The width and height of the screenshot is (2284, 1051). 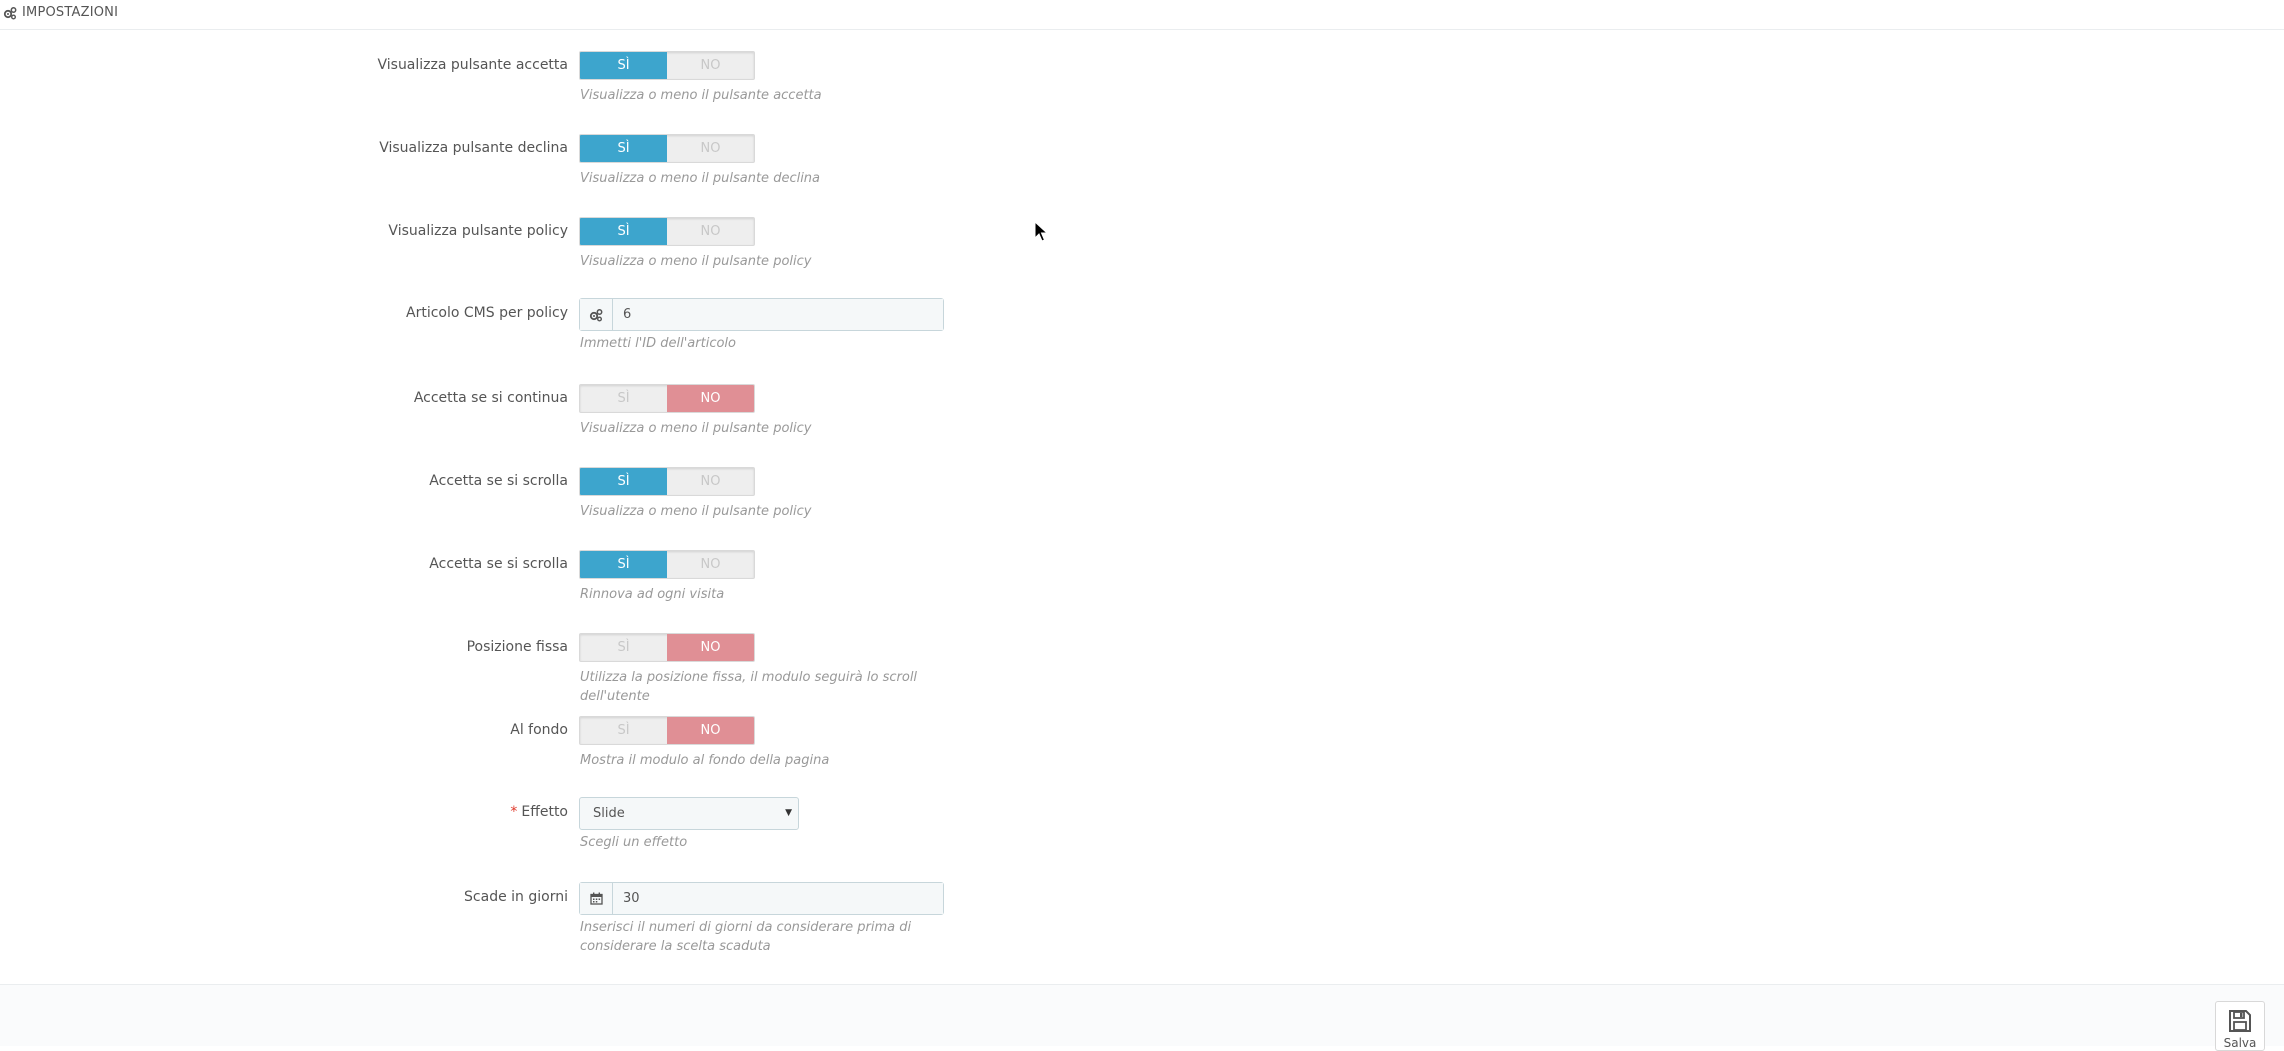 What do you see at coordinates (516, 897) in the screenshot?
I see `field-label: Scade in giorni` at bounding box center [516, 897].